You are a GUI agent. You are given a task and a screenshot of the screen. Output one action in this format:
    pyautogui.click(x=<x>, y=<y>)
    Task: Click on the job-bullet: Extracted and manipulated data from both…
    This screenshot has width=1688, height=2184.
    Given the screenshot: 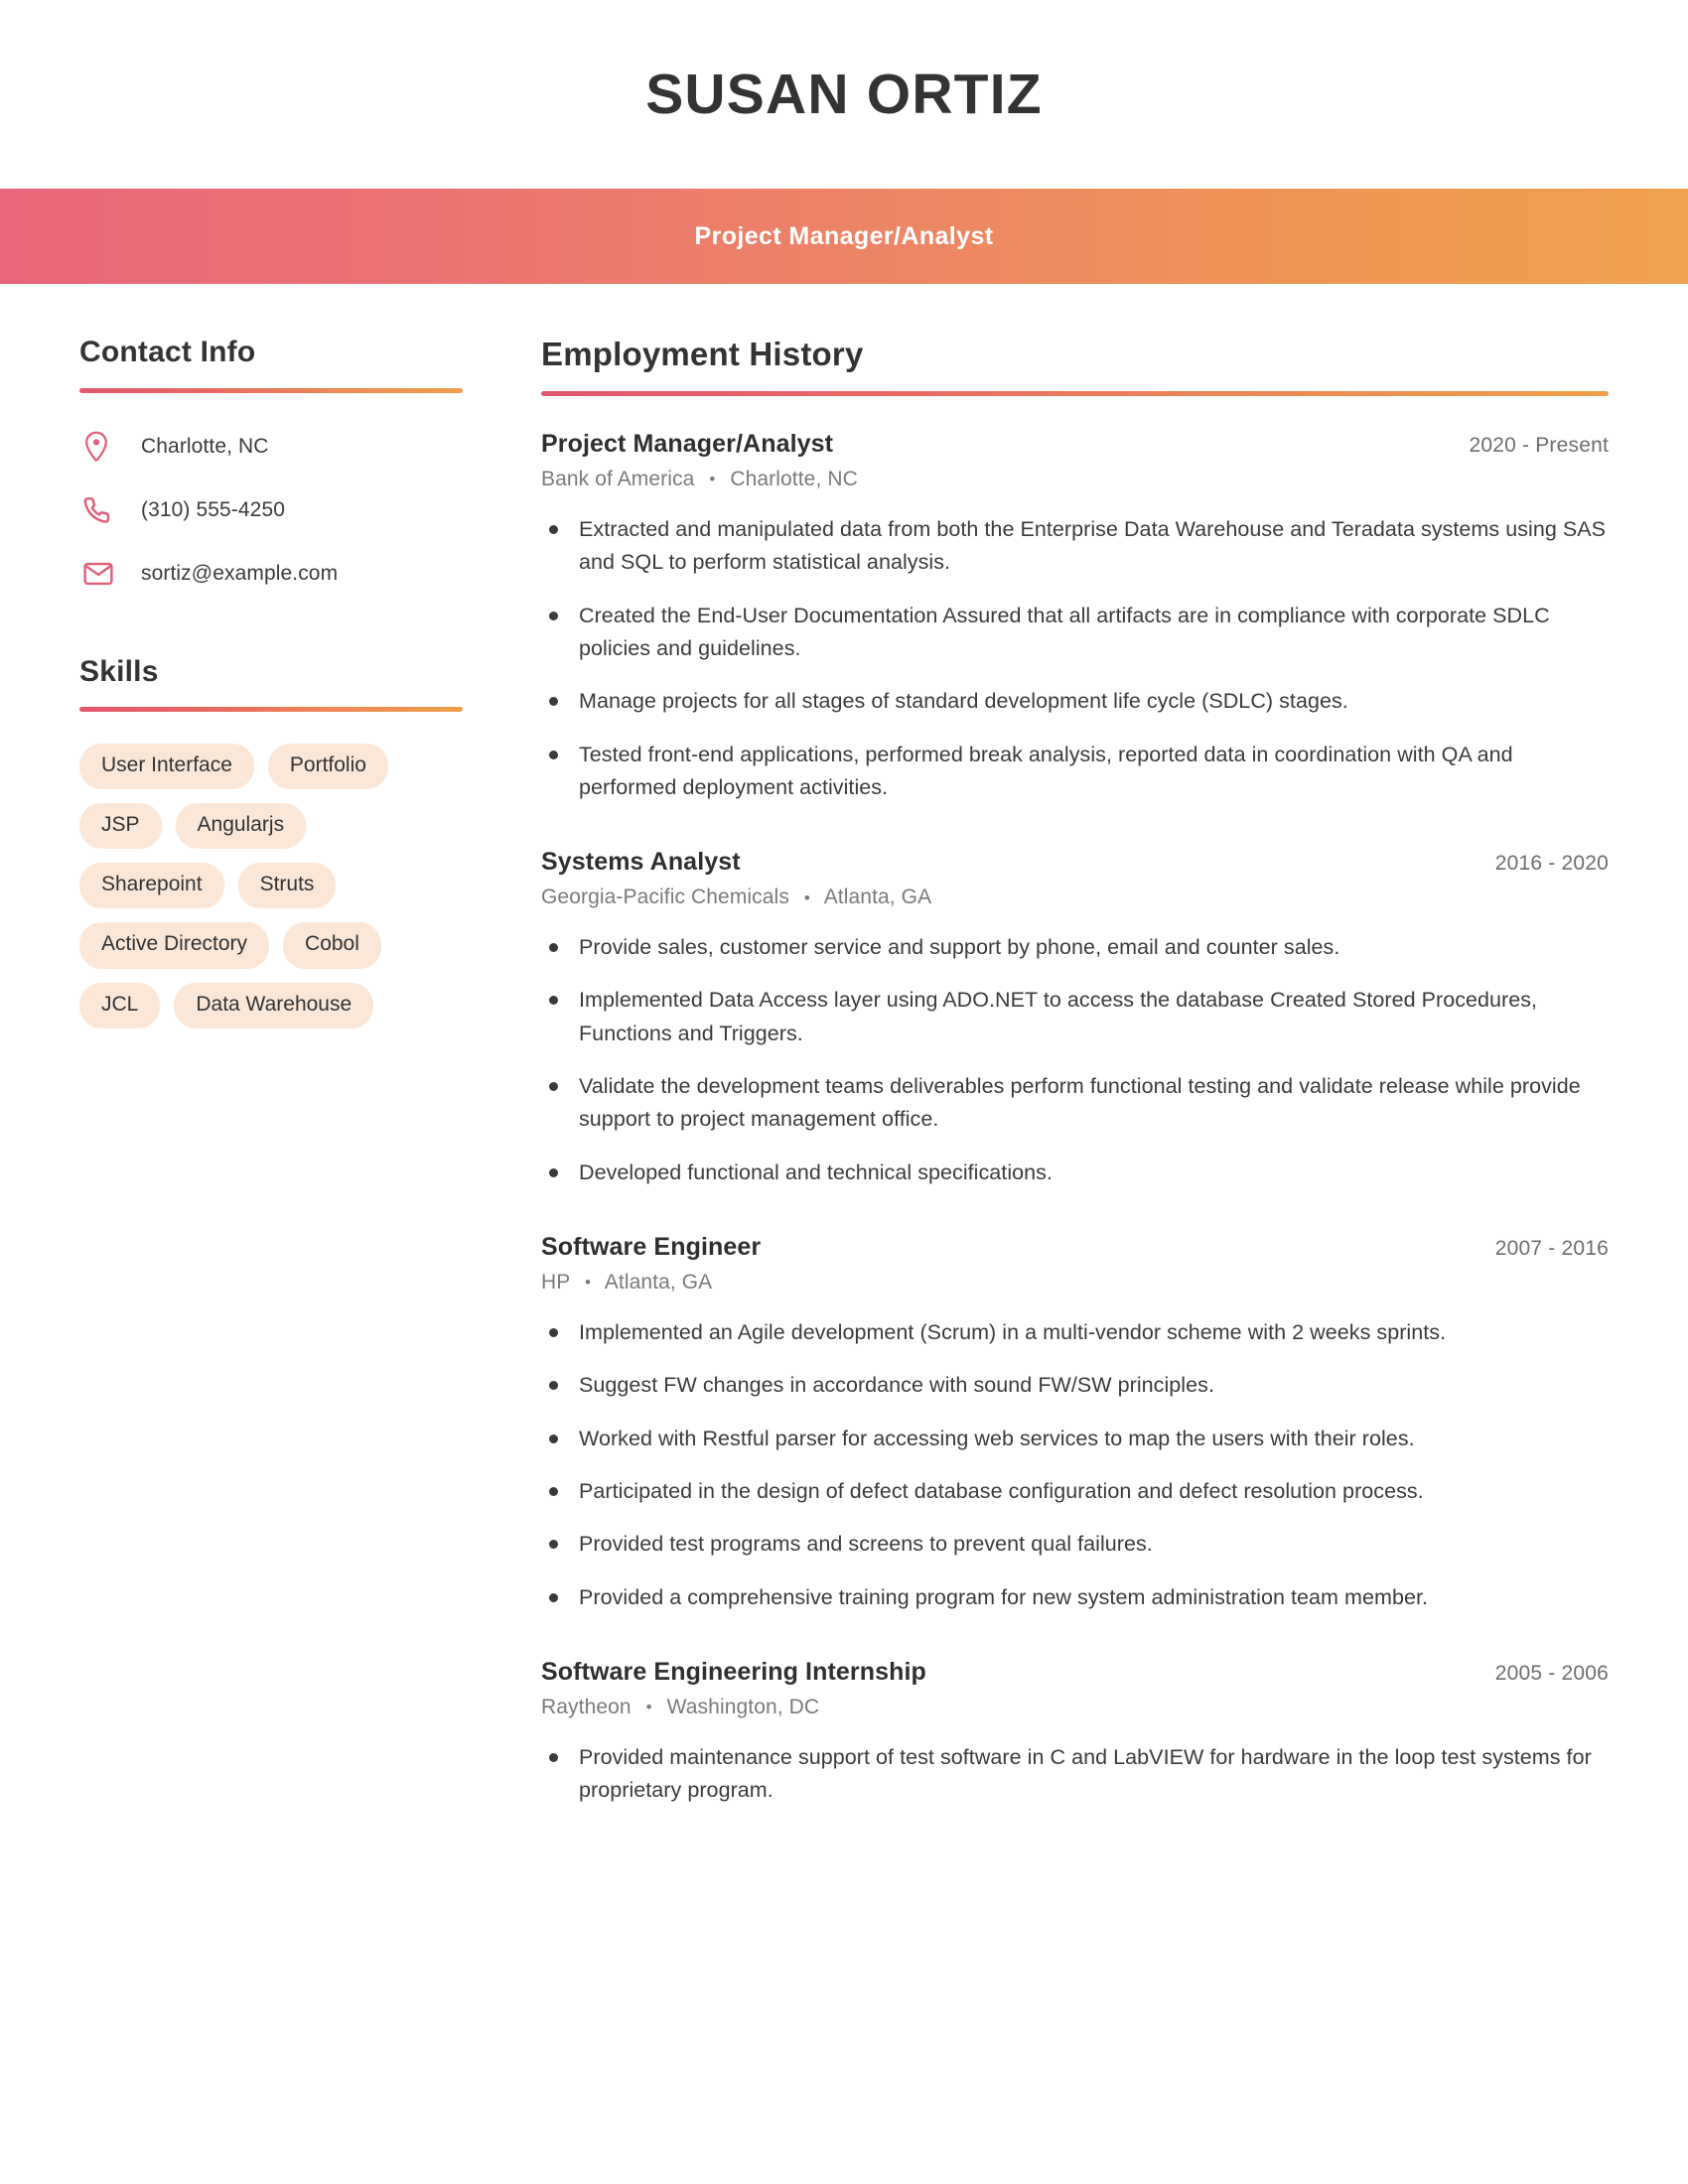 What is the action you would take?
    pyautogui.click(x=1075, y=546)
    